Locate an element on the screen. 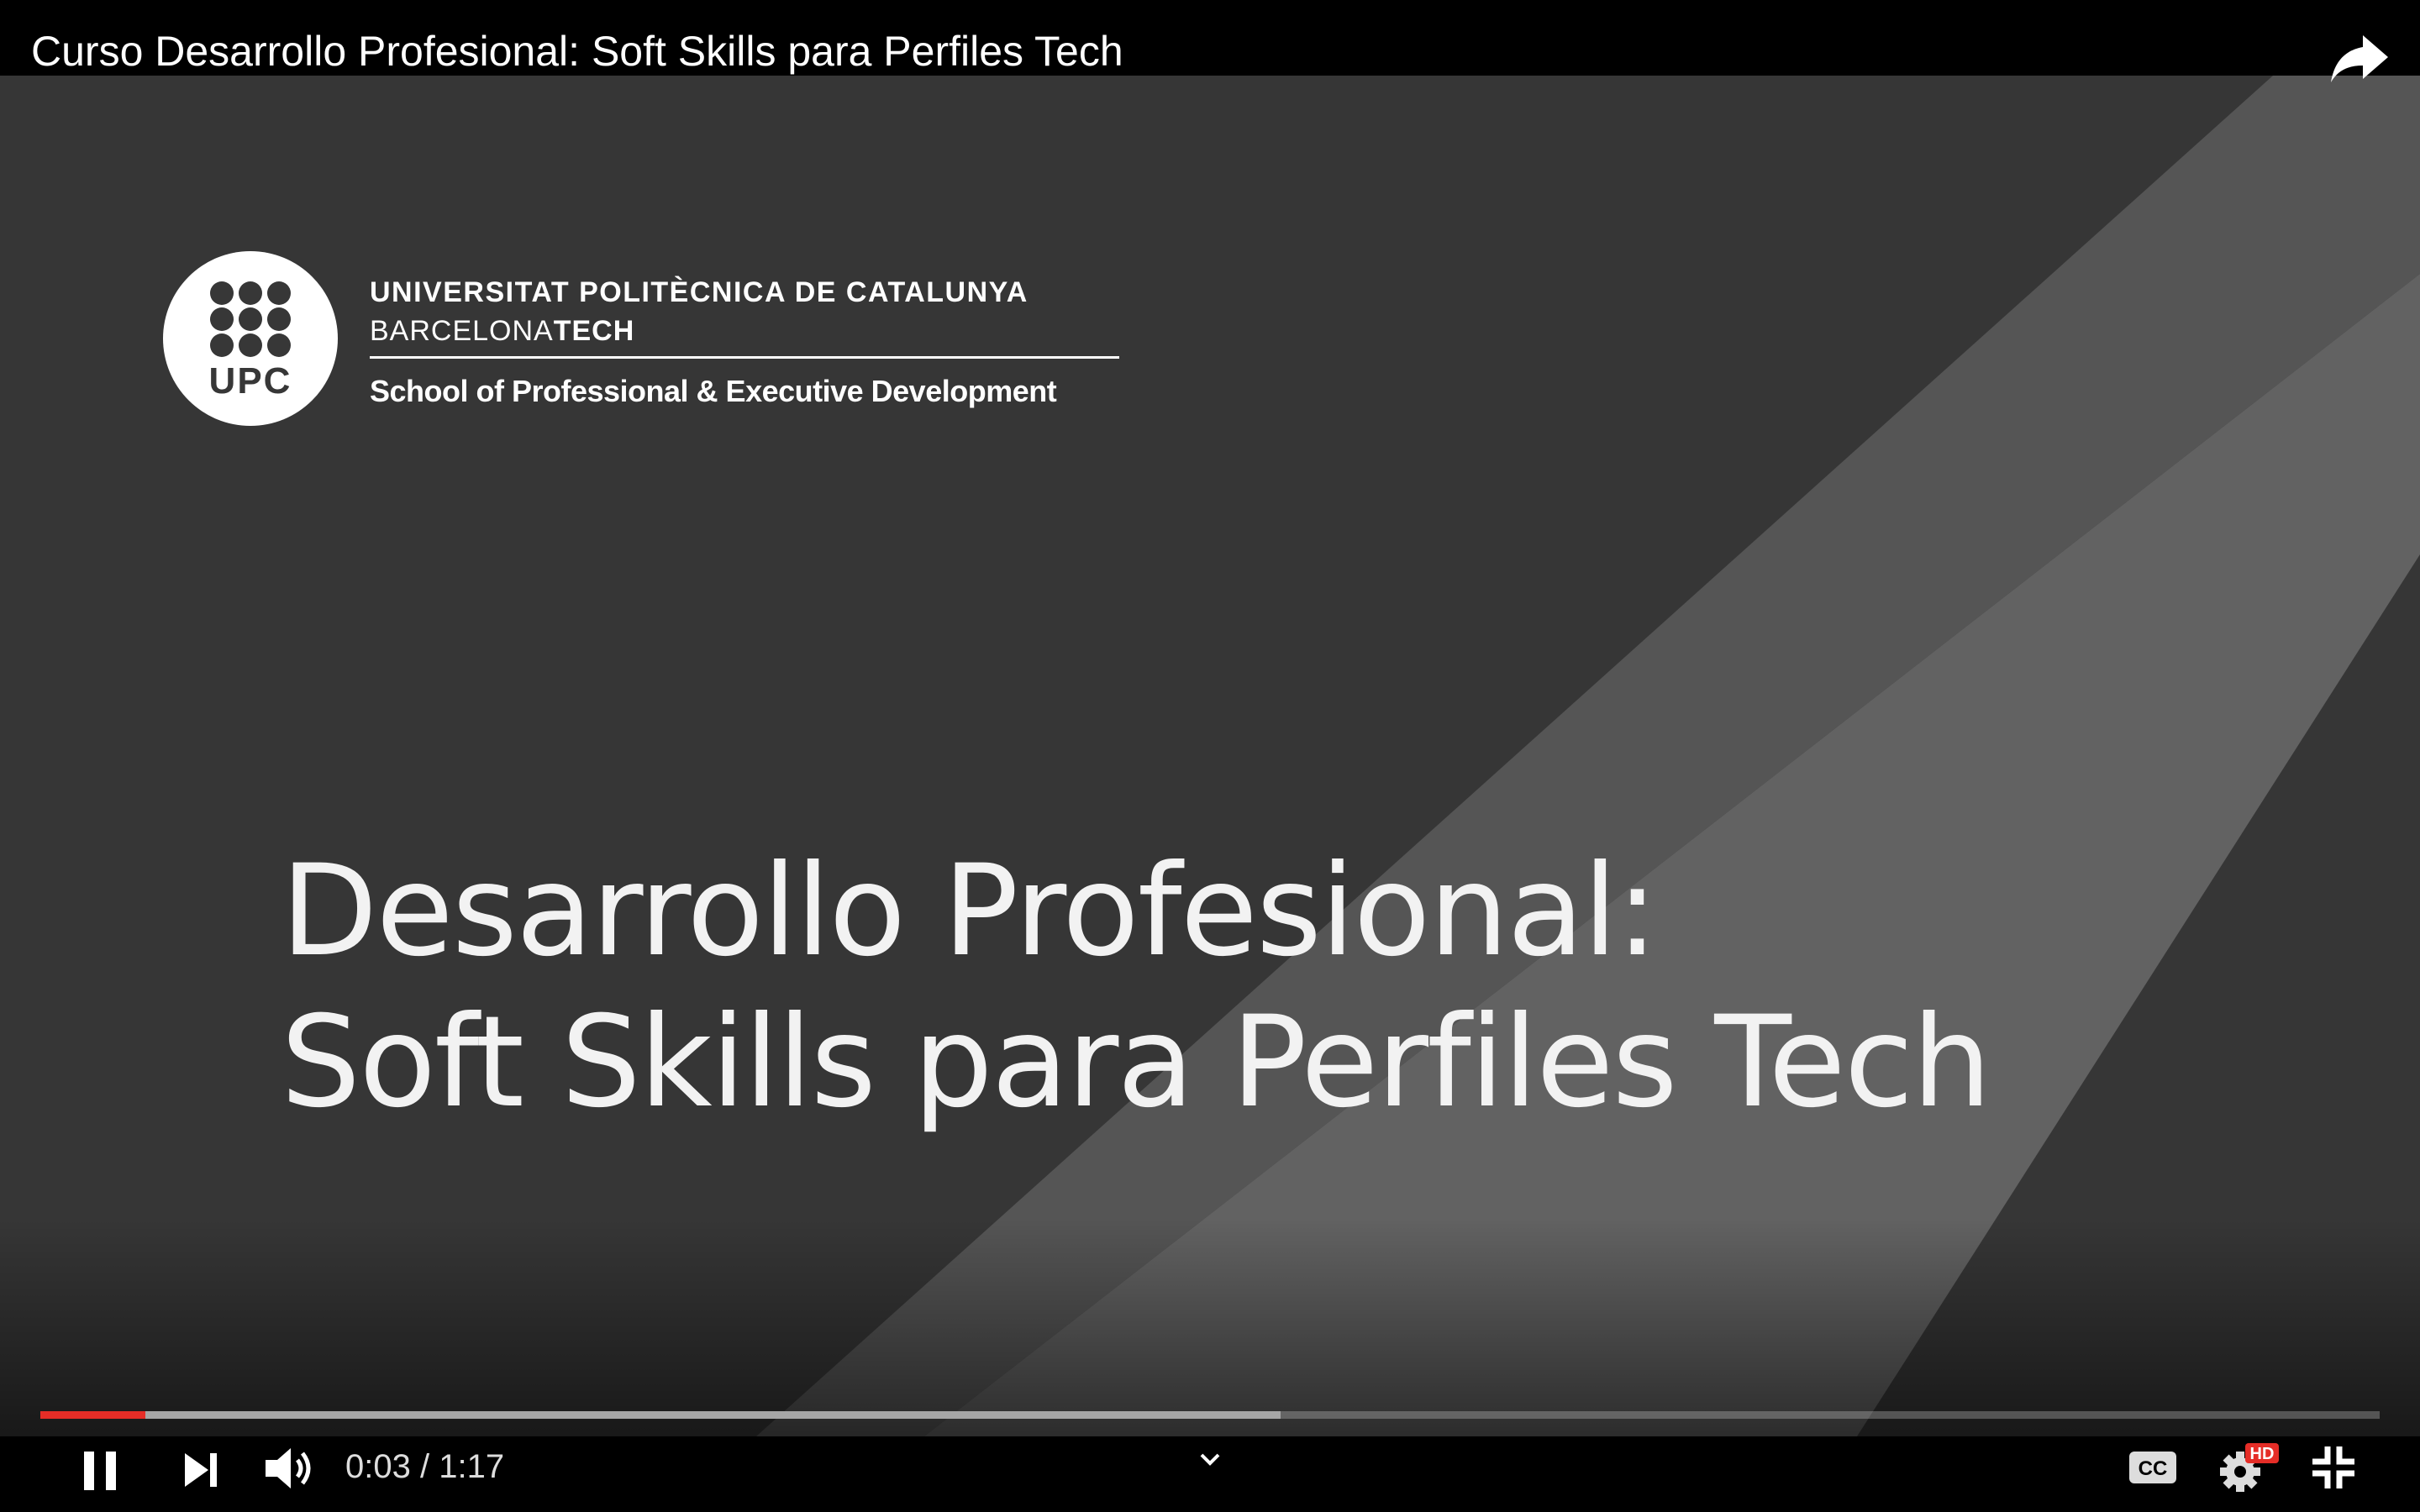 The image size is (2420, 1512). logo-divider is located at coordinates (744, 357).